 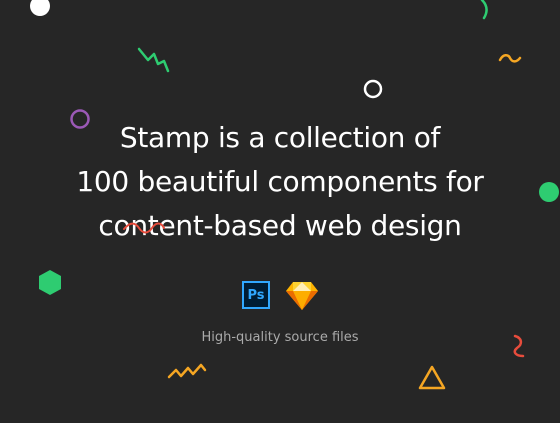 I want to click on tagline: High-quality source files, so click(x=280, y=337).